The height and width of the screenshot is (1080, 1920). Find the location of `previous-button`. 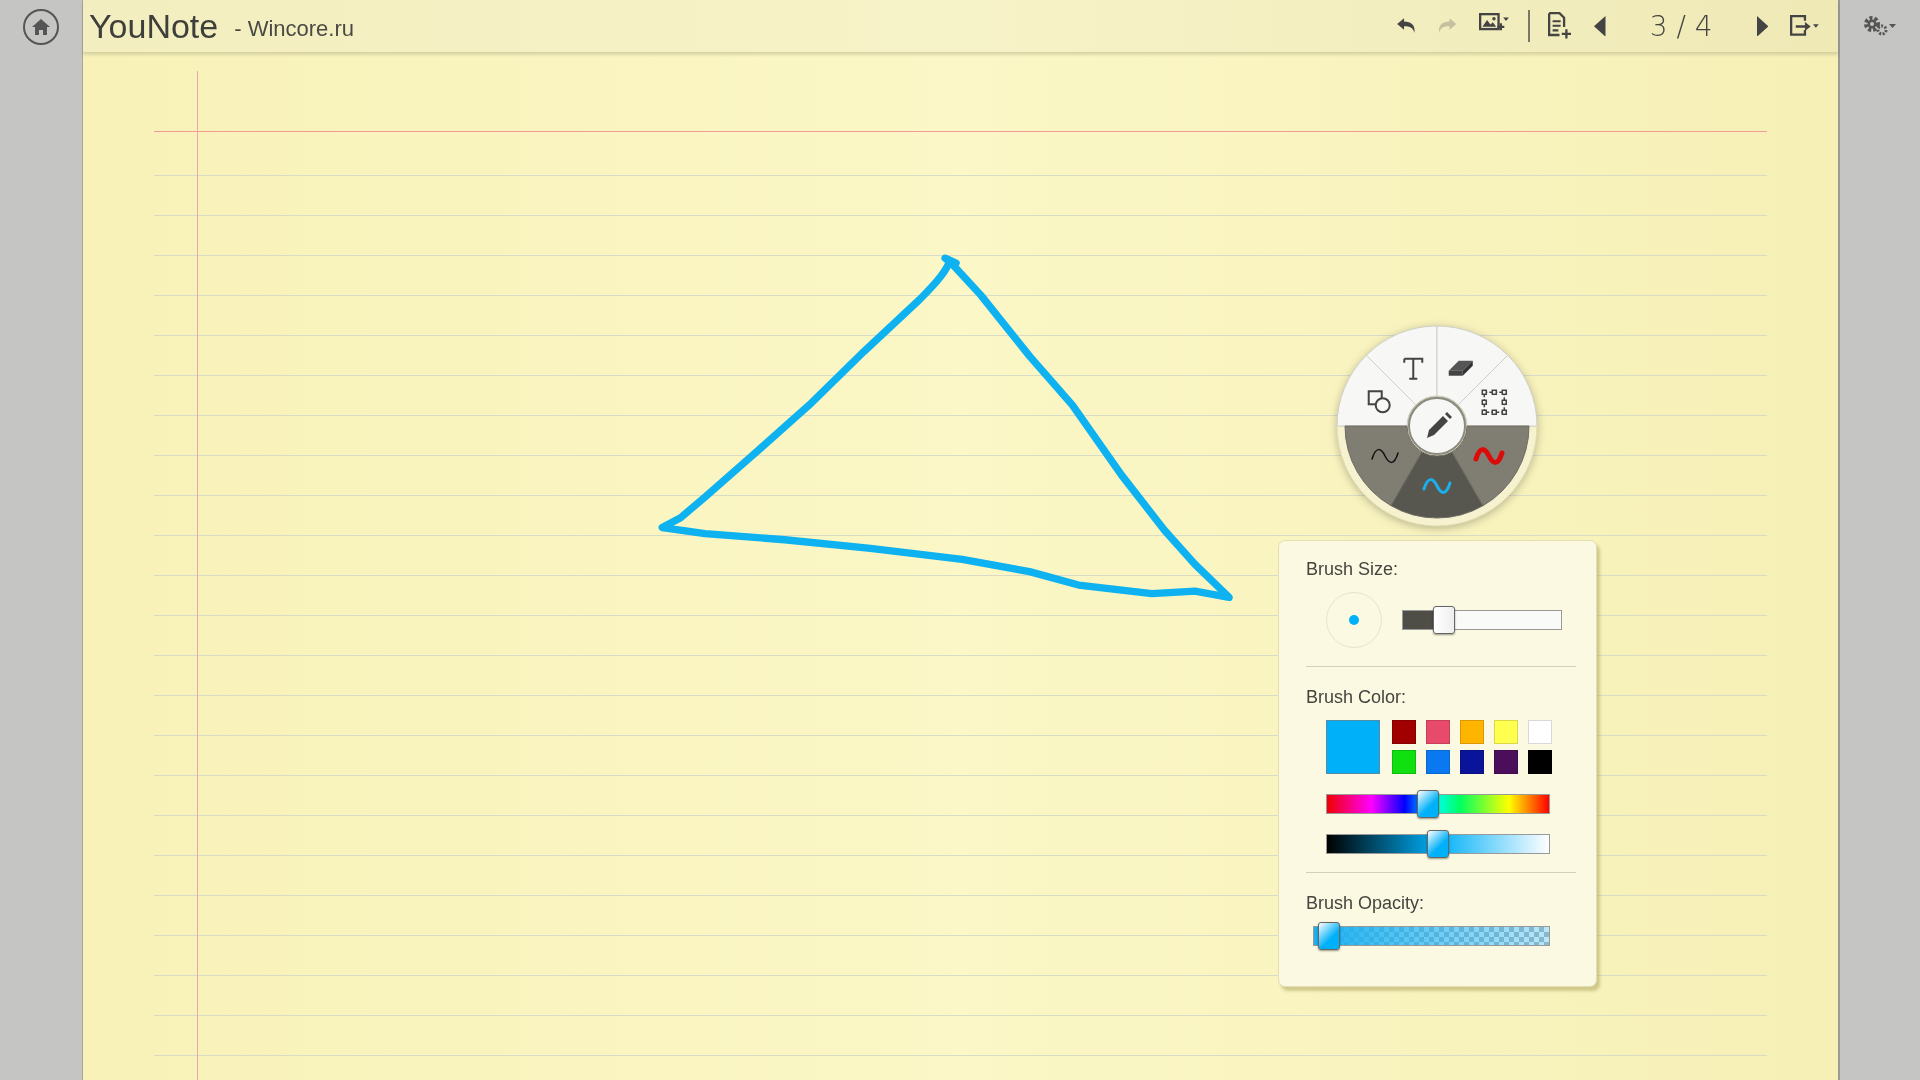

previous-button is located at coordinates (1600, 26).